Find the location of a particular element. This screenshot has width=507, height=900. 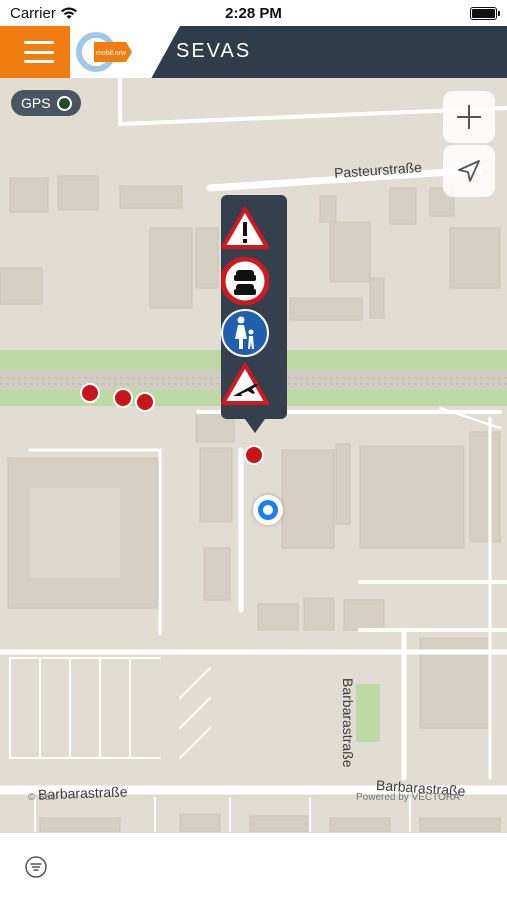

gps-status-indicator is located at coordinates (64, 103).